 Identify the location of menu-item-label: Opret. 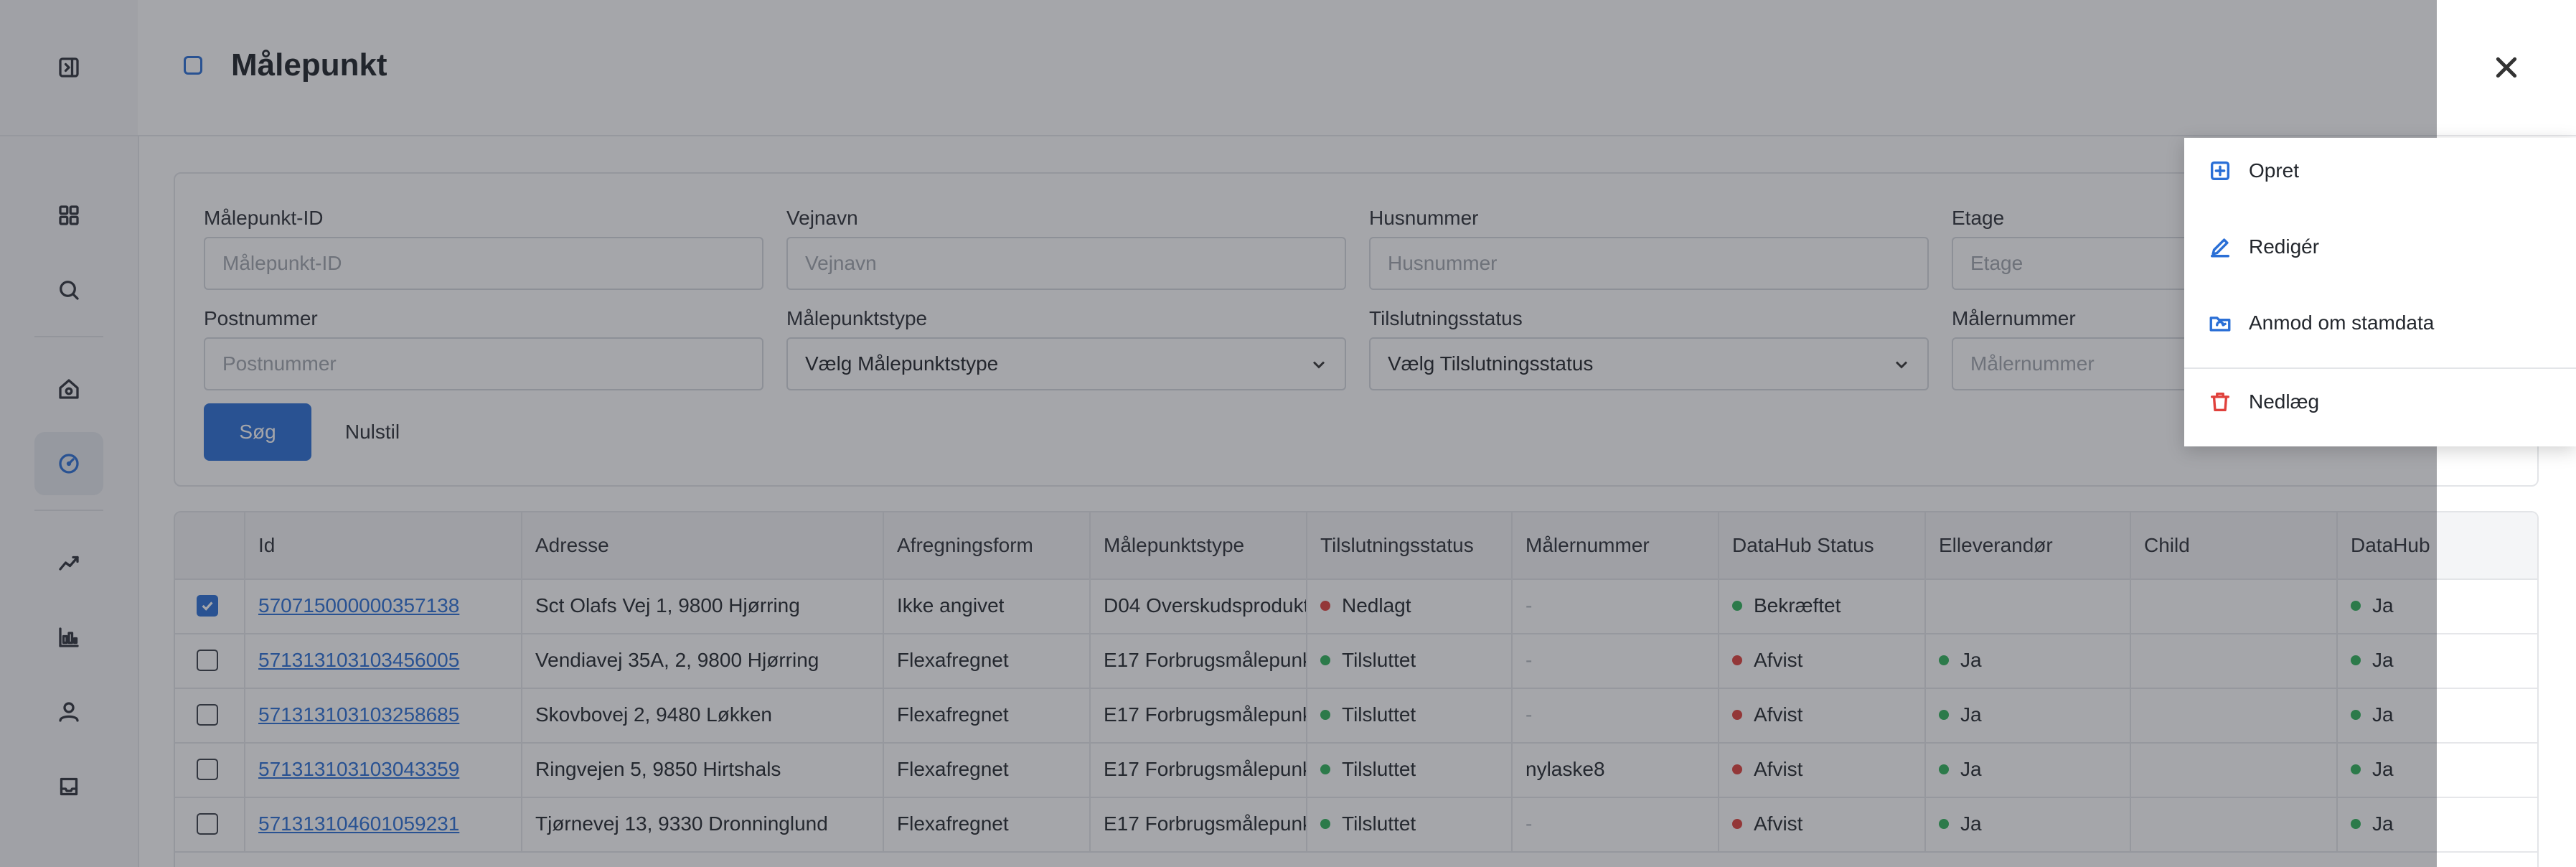
(2274, 171).